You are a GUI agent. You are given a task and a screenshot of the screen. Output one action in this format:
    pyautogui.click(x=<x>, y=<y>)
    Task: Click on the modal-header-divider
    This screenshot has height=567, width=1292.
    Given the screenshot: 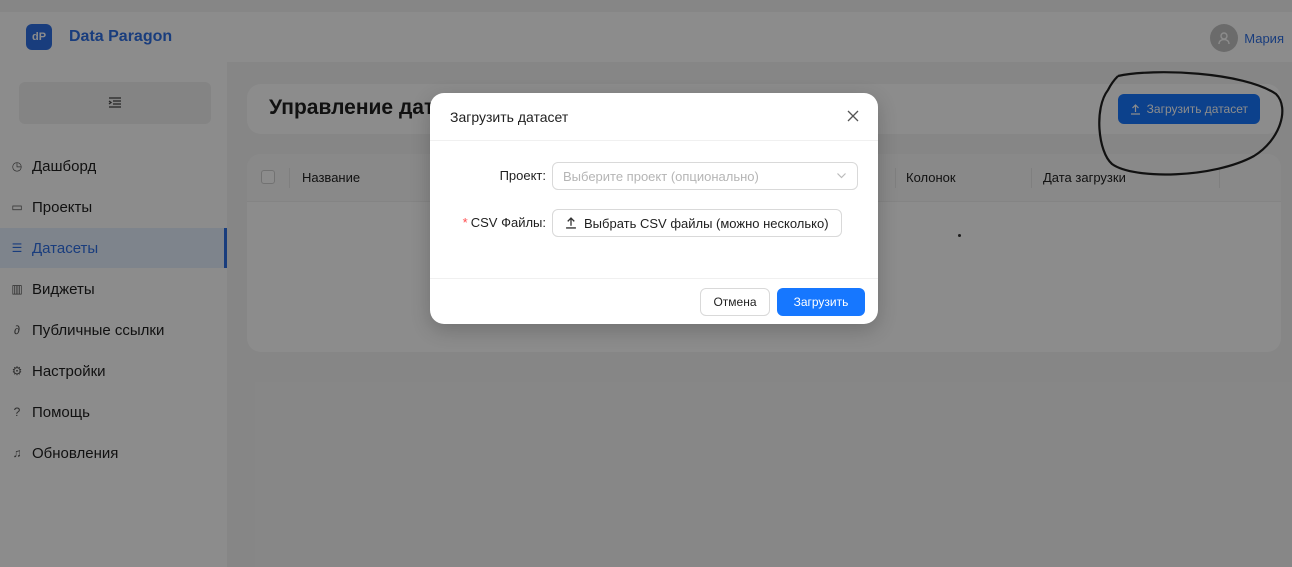 What is the action you would take?
    pyautogui.click(x=654, y=140)
    